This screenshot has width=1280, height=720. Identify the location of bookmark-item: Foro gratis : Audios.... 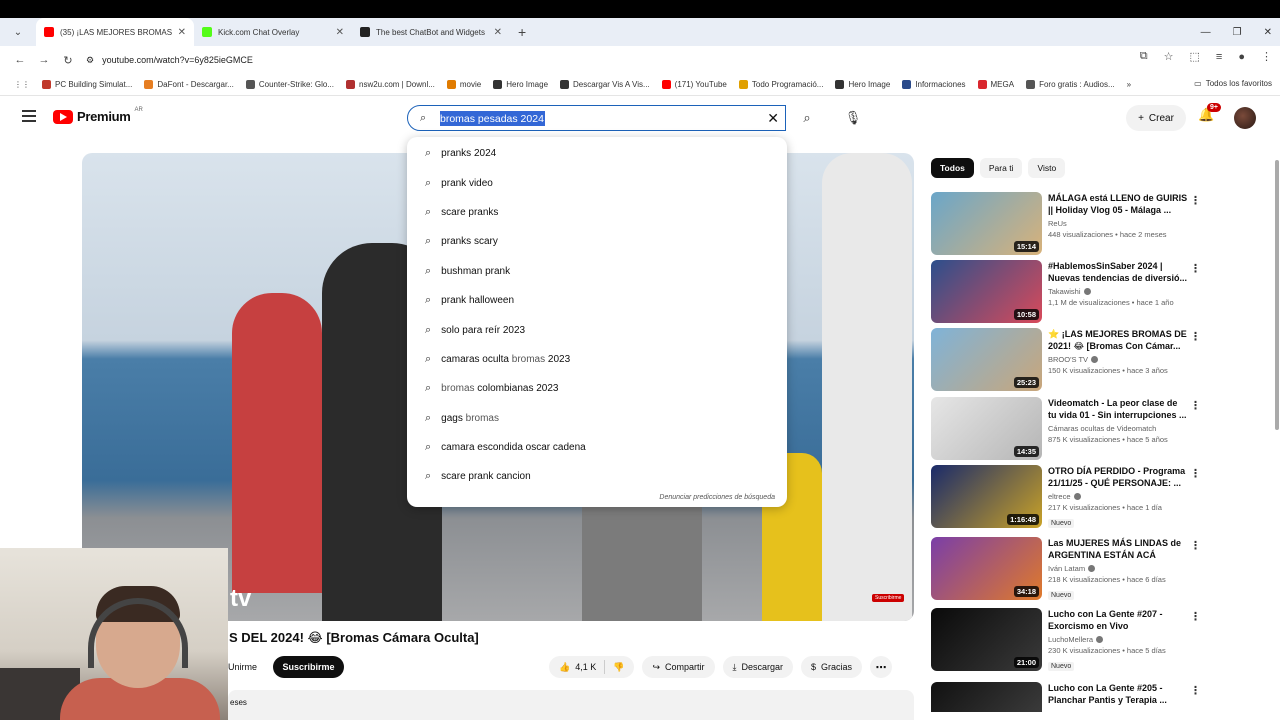
(1070, 84).